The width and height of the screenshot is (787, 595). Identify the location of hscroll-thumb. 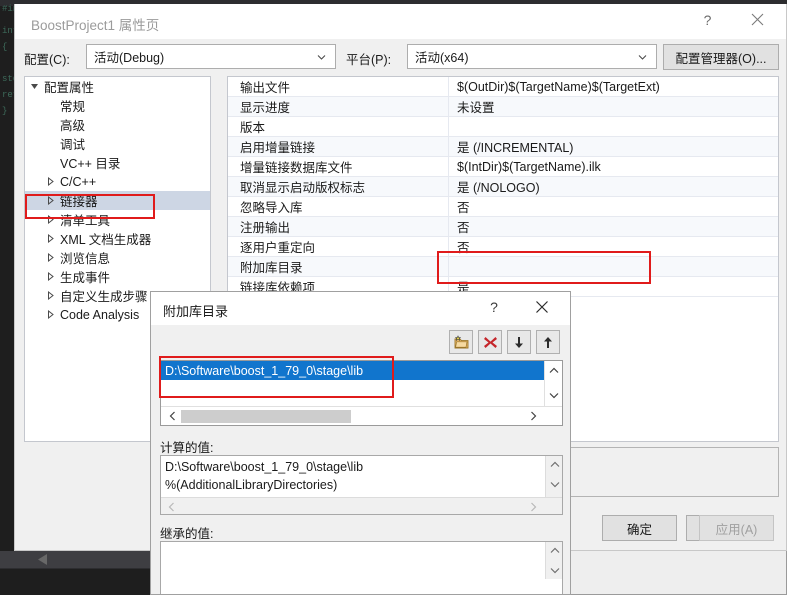
(266, 416).